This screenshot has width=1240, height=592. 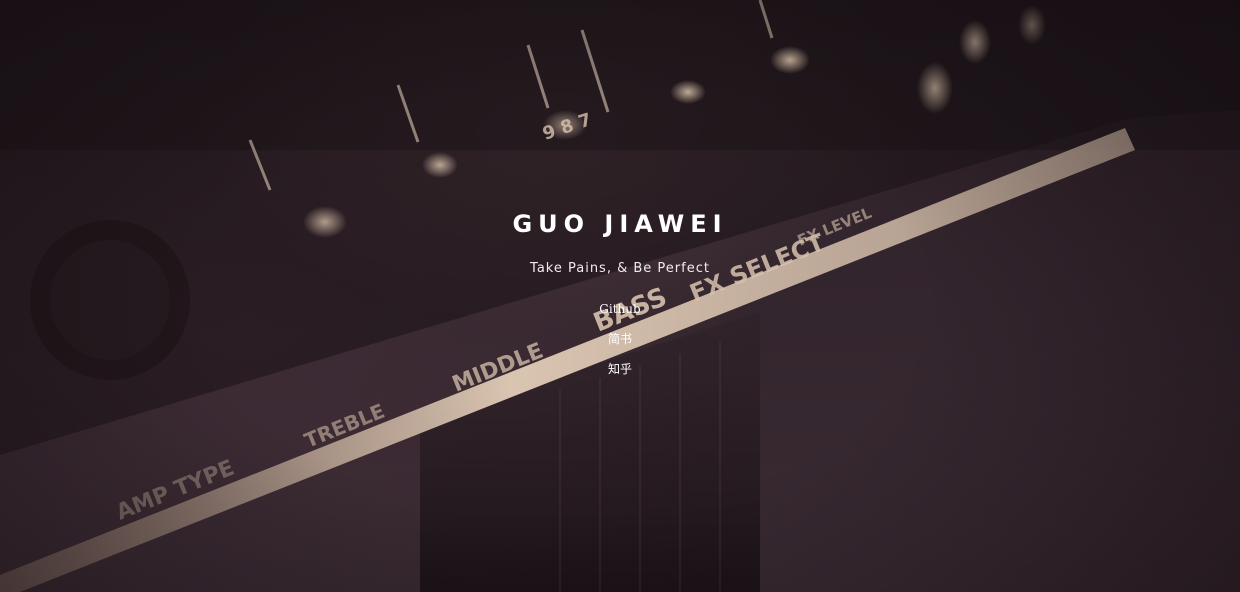 What do you see at coordinates (620, 369) in the screenshot?
I see `zhihu-link: 知乎` at bounding box center [620, 369].